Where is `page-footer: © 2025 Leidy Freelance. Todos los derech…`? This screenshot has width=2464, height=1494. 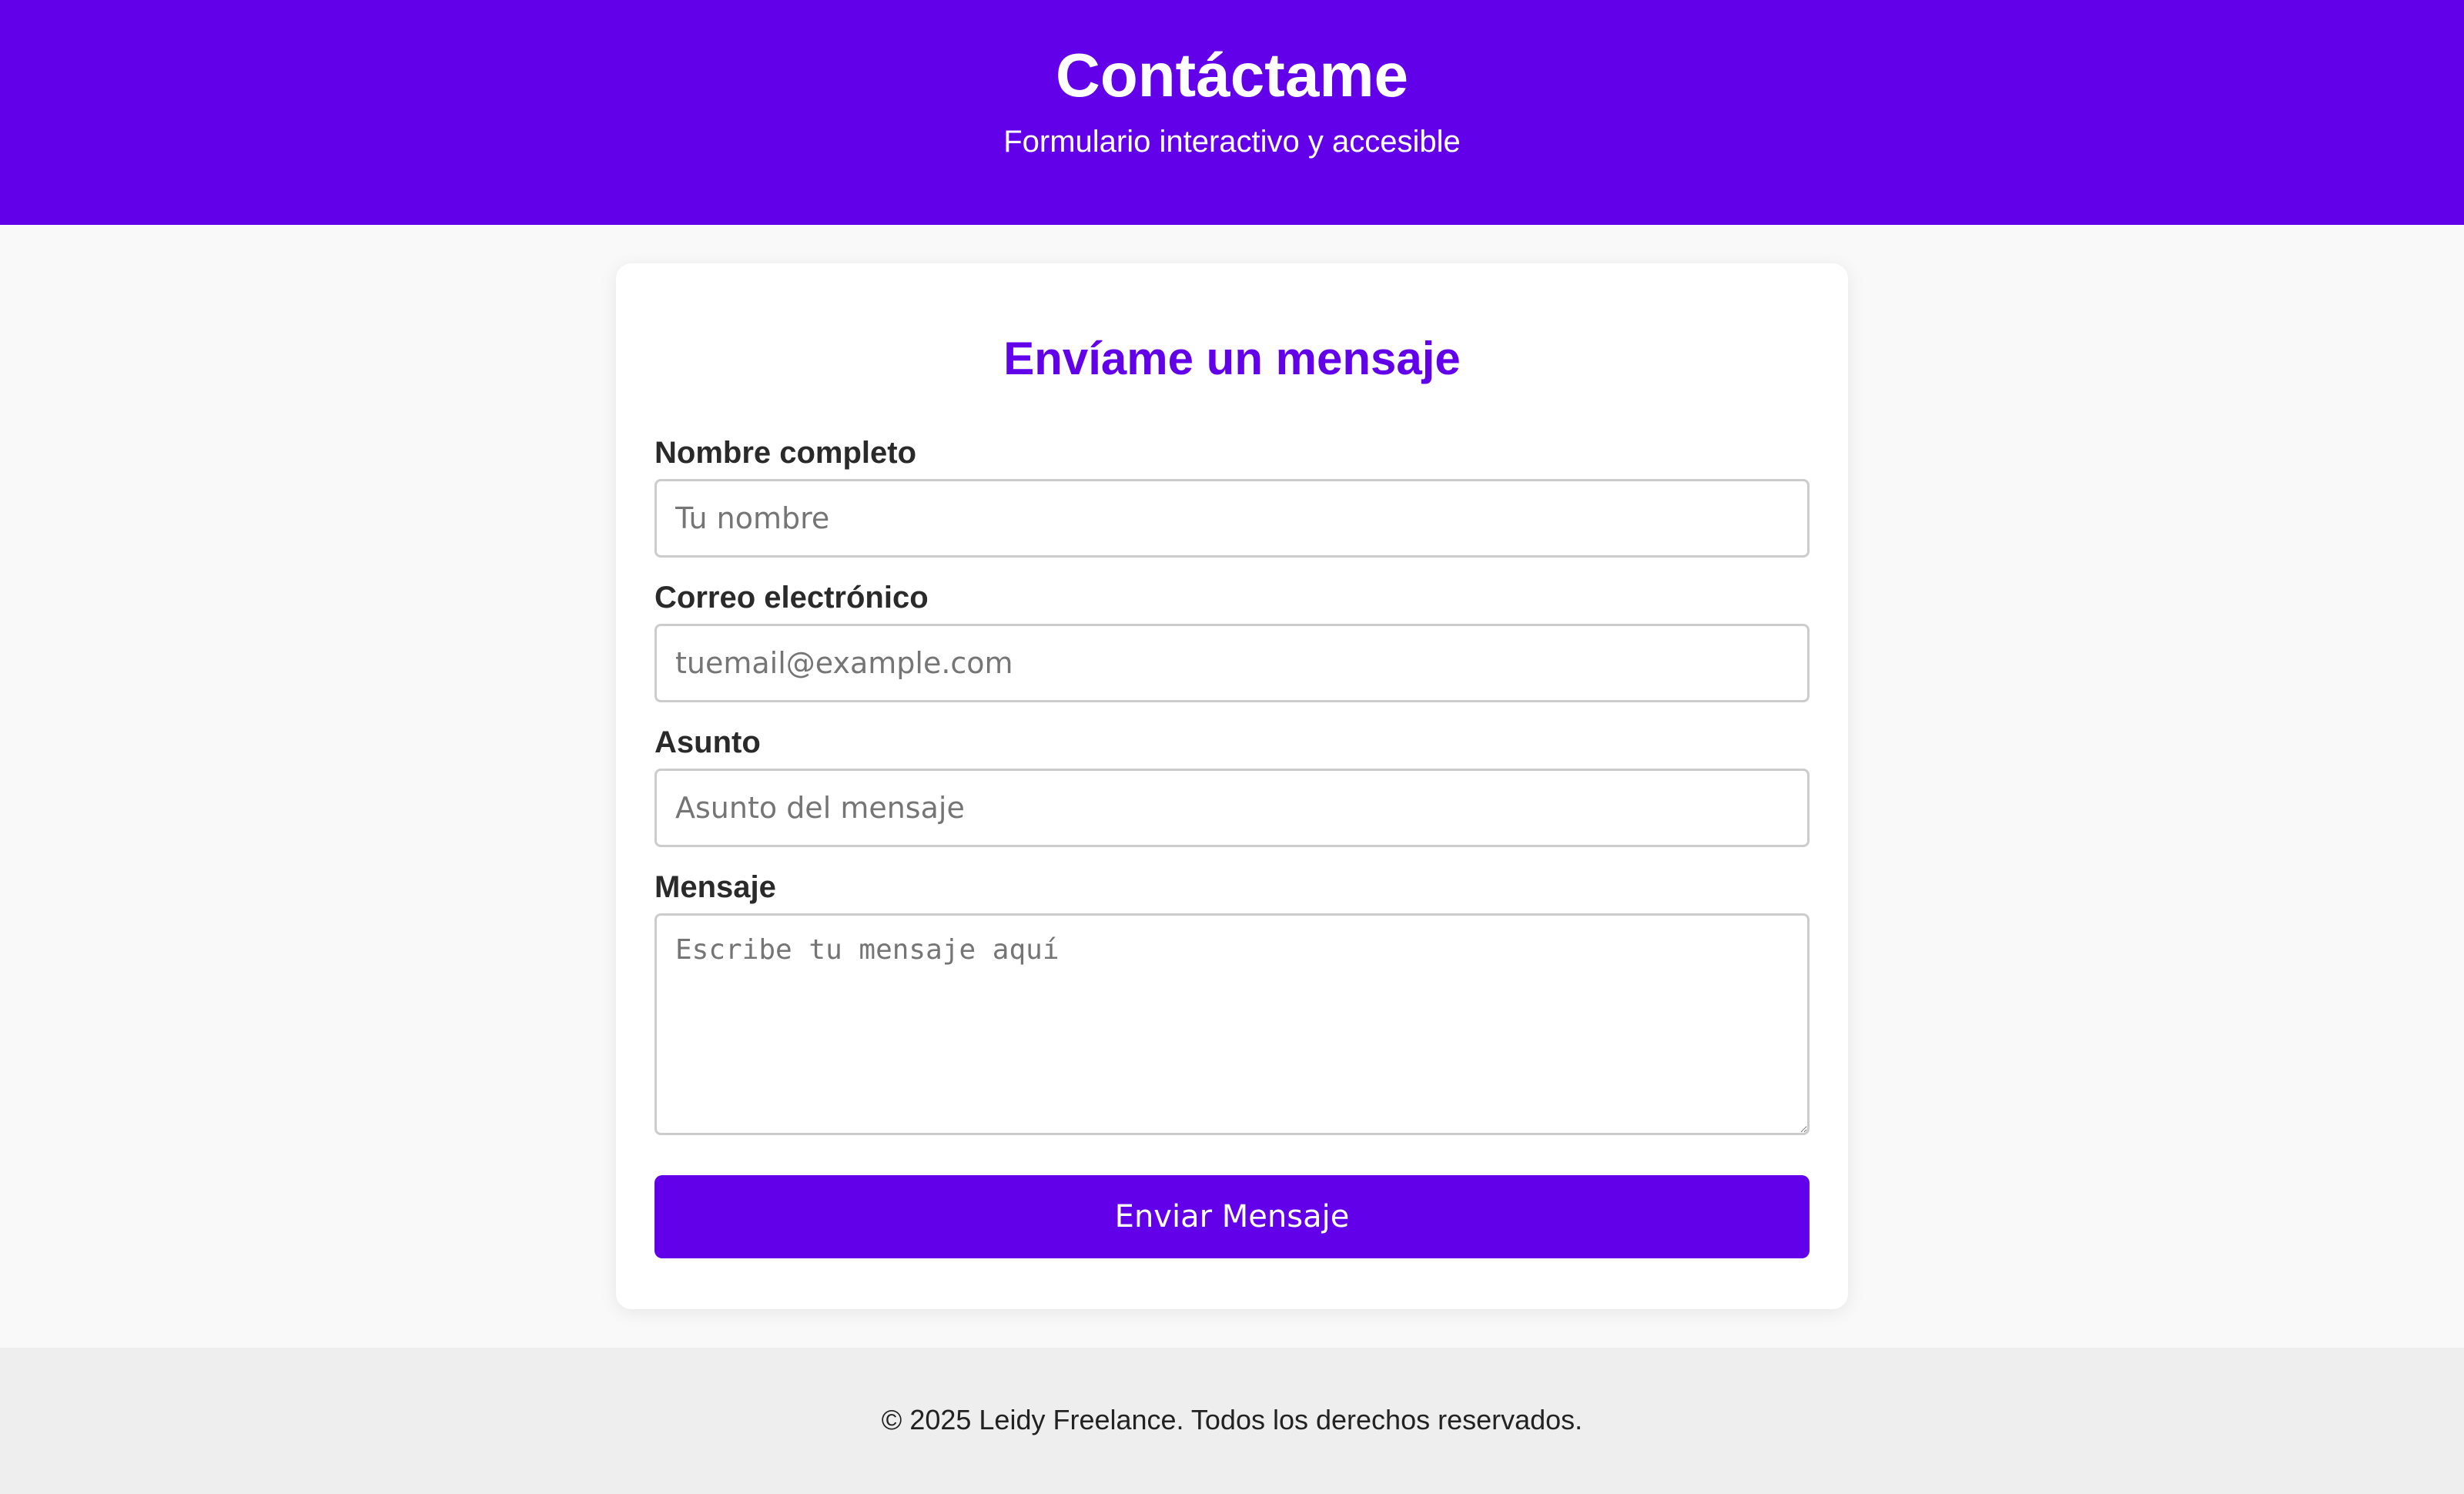 page-footer: © 2025 Leidy Freelance. Todos los derech… is located at coordinates (1232, 1421).